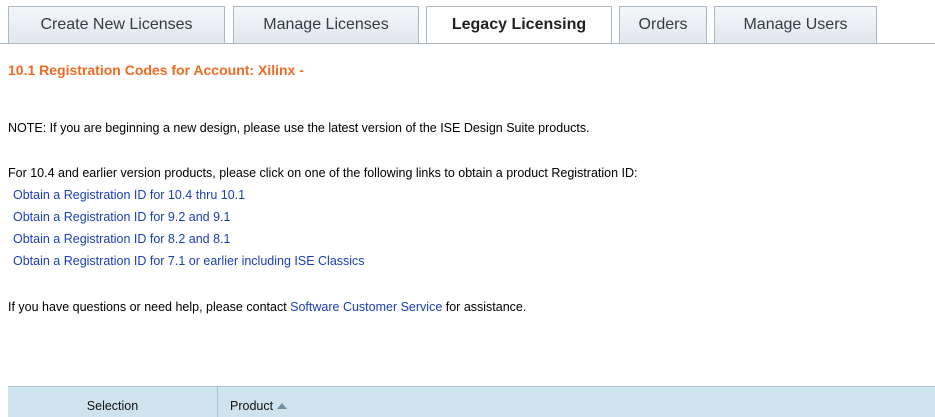 The width and height of the screenshot is (935, 417). I want to click on list-item: Obtain a Registration ID for 8.2 and 8.1, so click(122, 239).